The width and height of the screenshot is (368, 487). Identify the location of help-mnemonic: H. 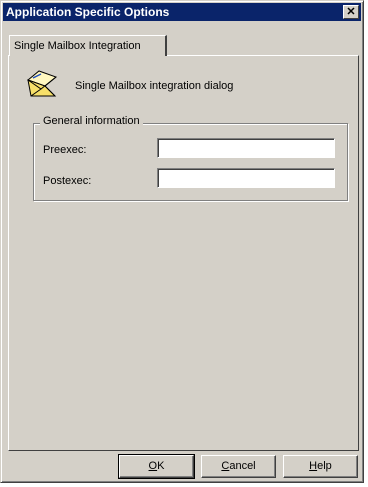
(313, 466).